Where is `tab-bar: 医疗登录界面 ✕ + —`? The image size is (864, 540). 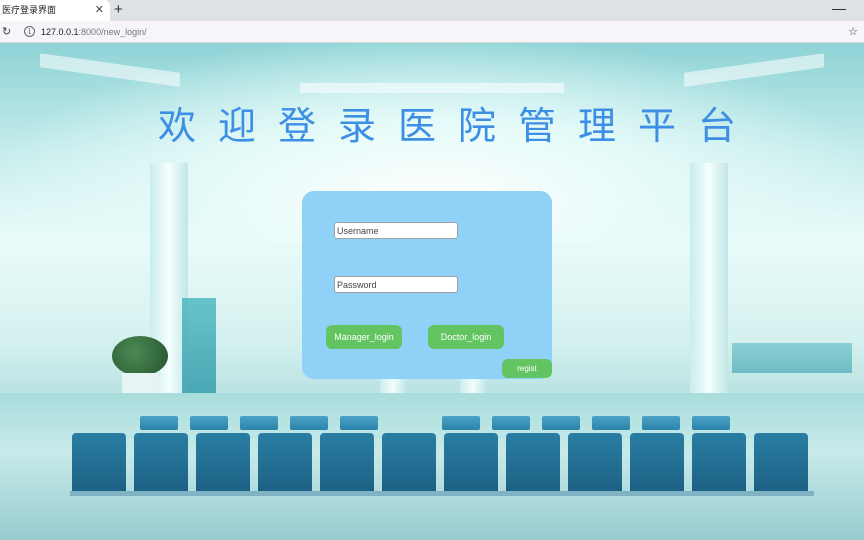 tab-bar: 医疗登录界面 ✕ + — is located at coordinates (432, 10).